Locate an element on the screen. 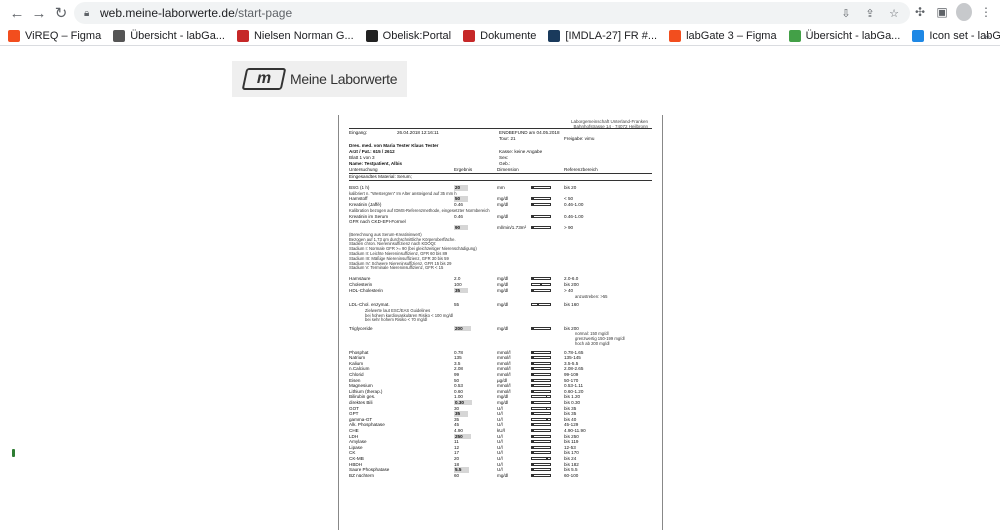 Image resolution: width=1000 pixels, height=530 pixels. test-name: Harnstoff is located at coordinates (358, 199).